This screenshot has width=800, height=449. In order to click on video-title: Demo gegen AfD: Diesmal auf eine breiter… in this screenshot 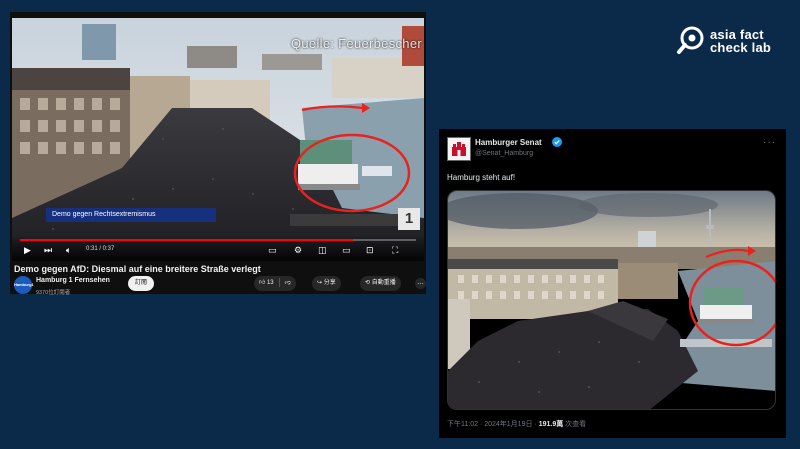, I will do `click(137, 269)`.